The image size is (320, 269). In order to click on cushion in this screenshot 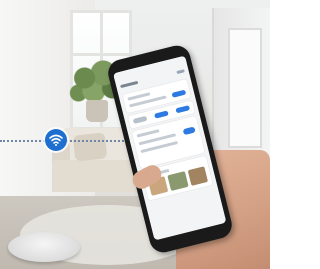, I will do `click(90, 147)`.